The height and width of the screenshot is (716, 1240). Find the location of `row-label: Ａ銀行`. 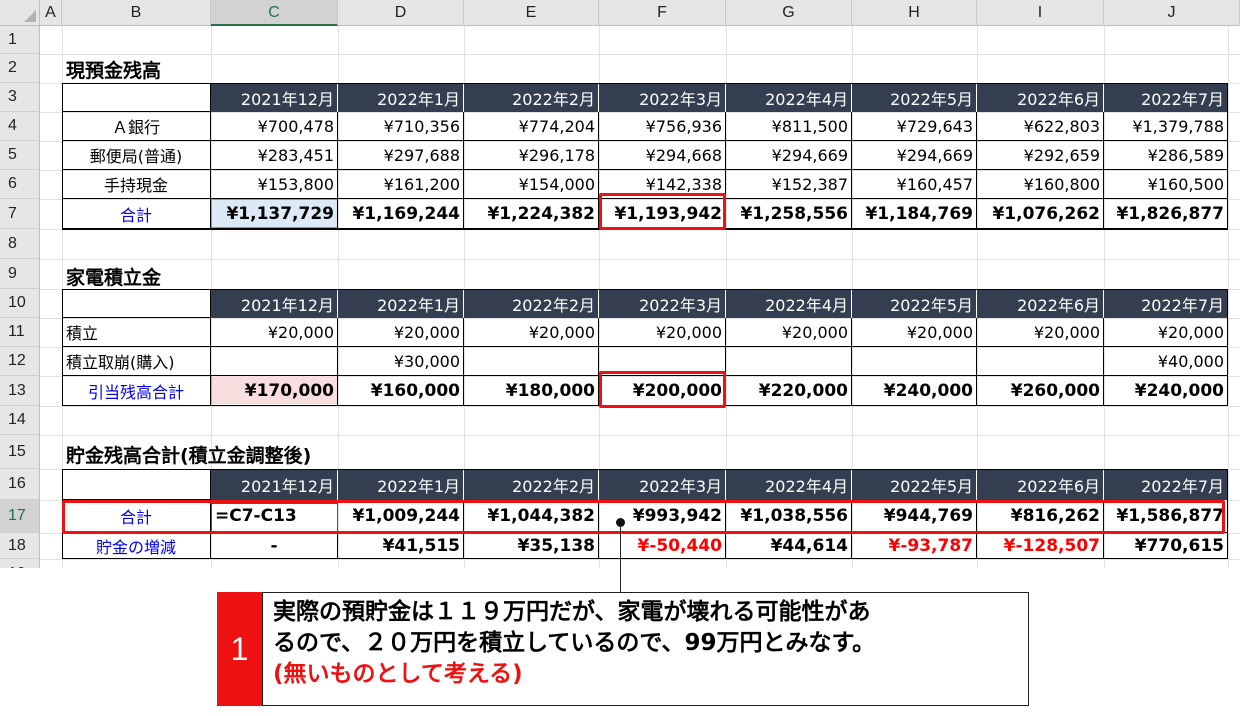

row-label: Ａ銀行 is located at coordinates (136, 126).